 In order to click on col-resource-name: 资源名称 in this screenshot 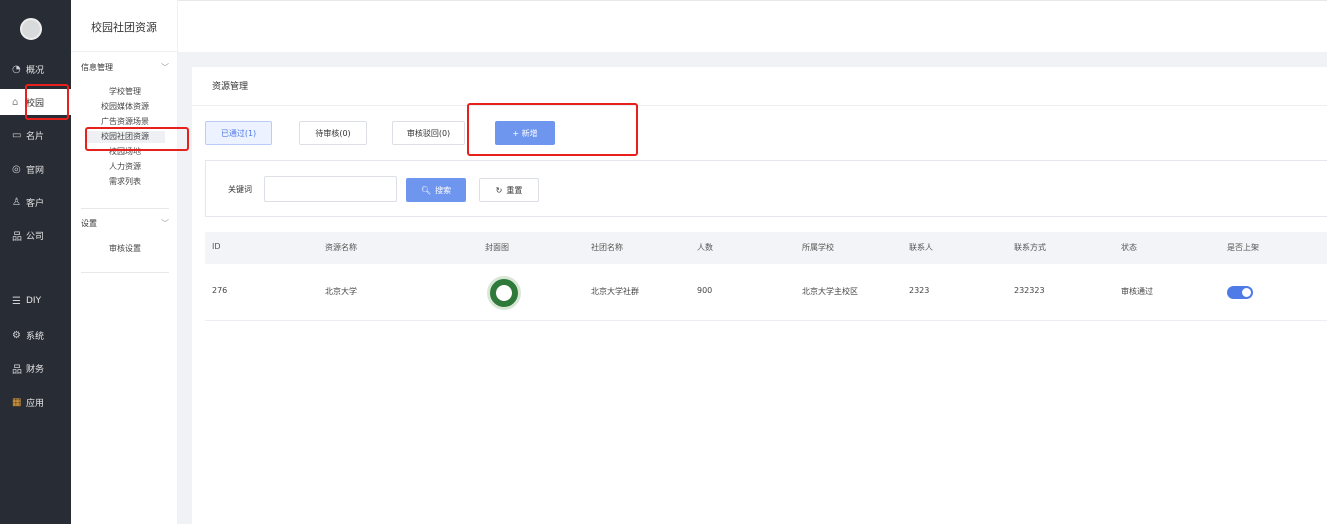, I will do `click(341, 247)`.